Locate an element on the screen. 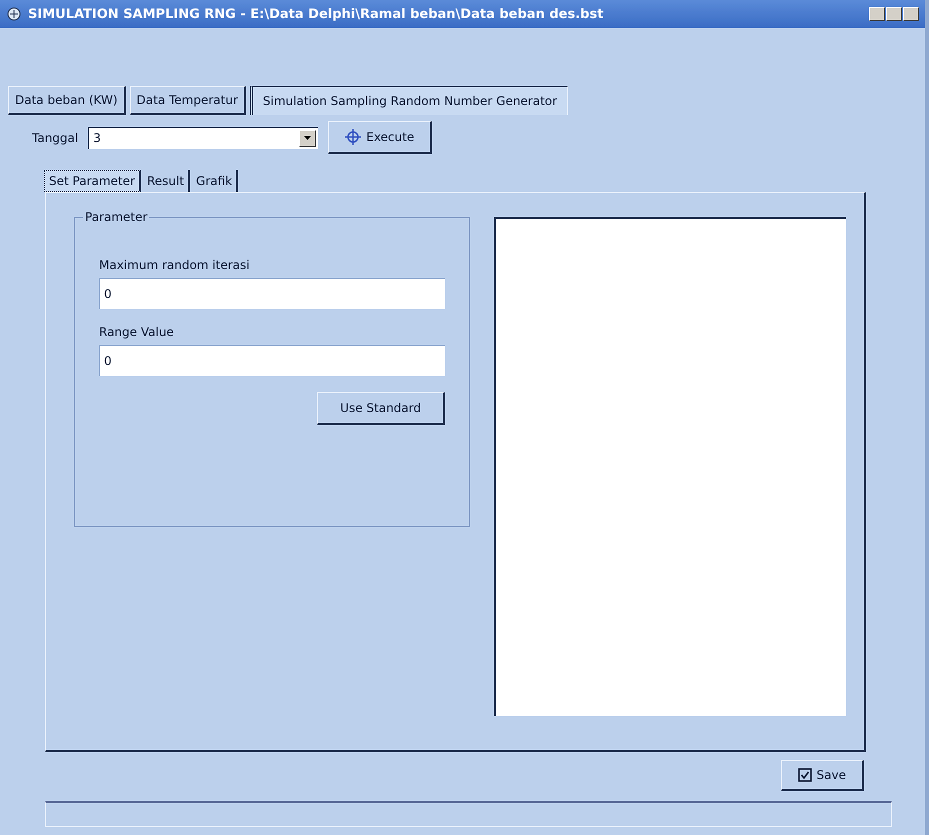 Image resolution: width=929 pixels, height=835 pixels. subtab: Grafik is located at coordinates (215, 181).